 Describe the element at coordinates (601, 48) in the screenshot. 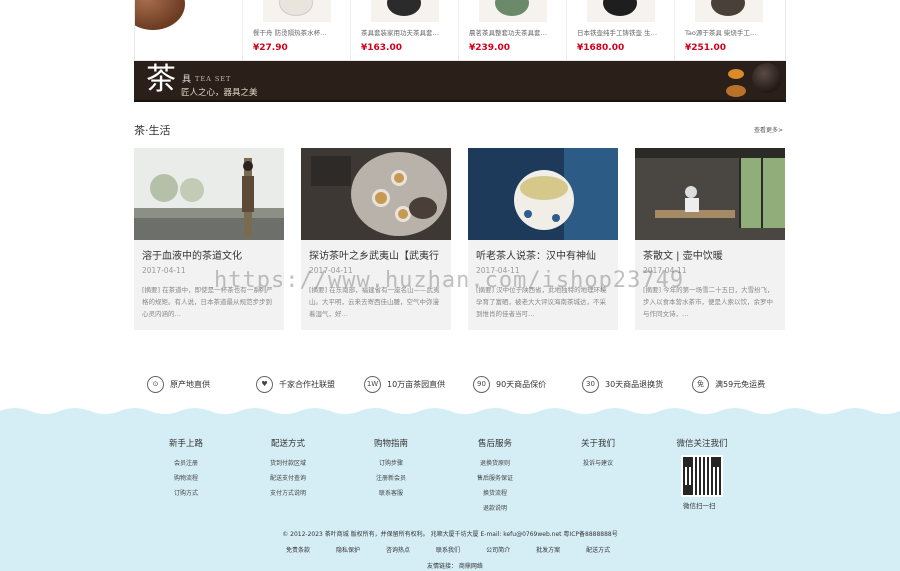

I see `product-price: ¥1680.00` at that location.